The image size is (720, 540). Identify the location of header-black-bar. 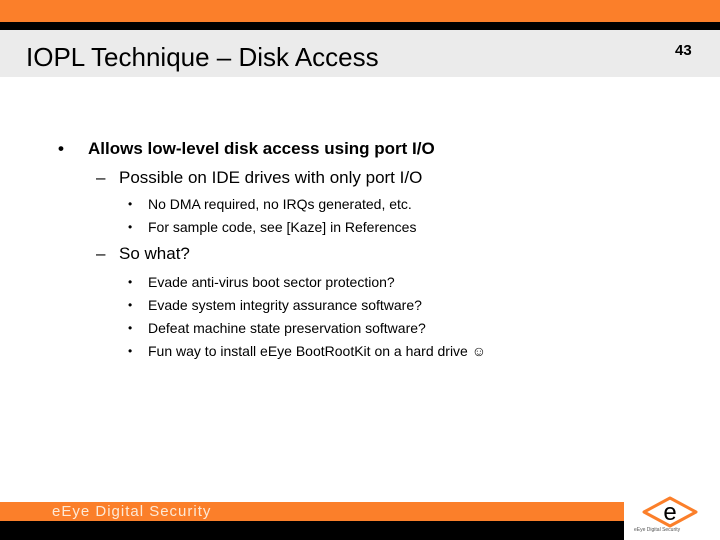
(360, 26).